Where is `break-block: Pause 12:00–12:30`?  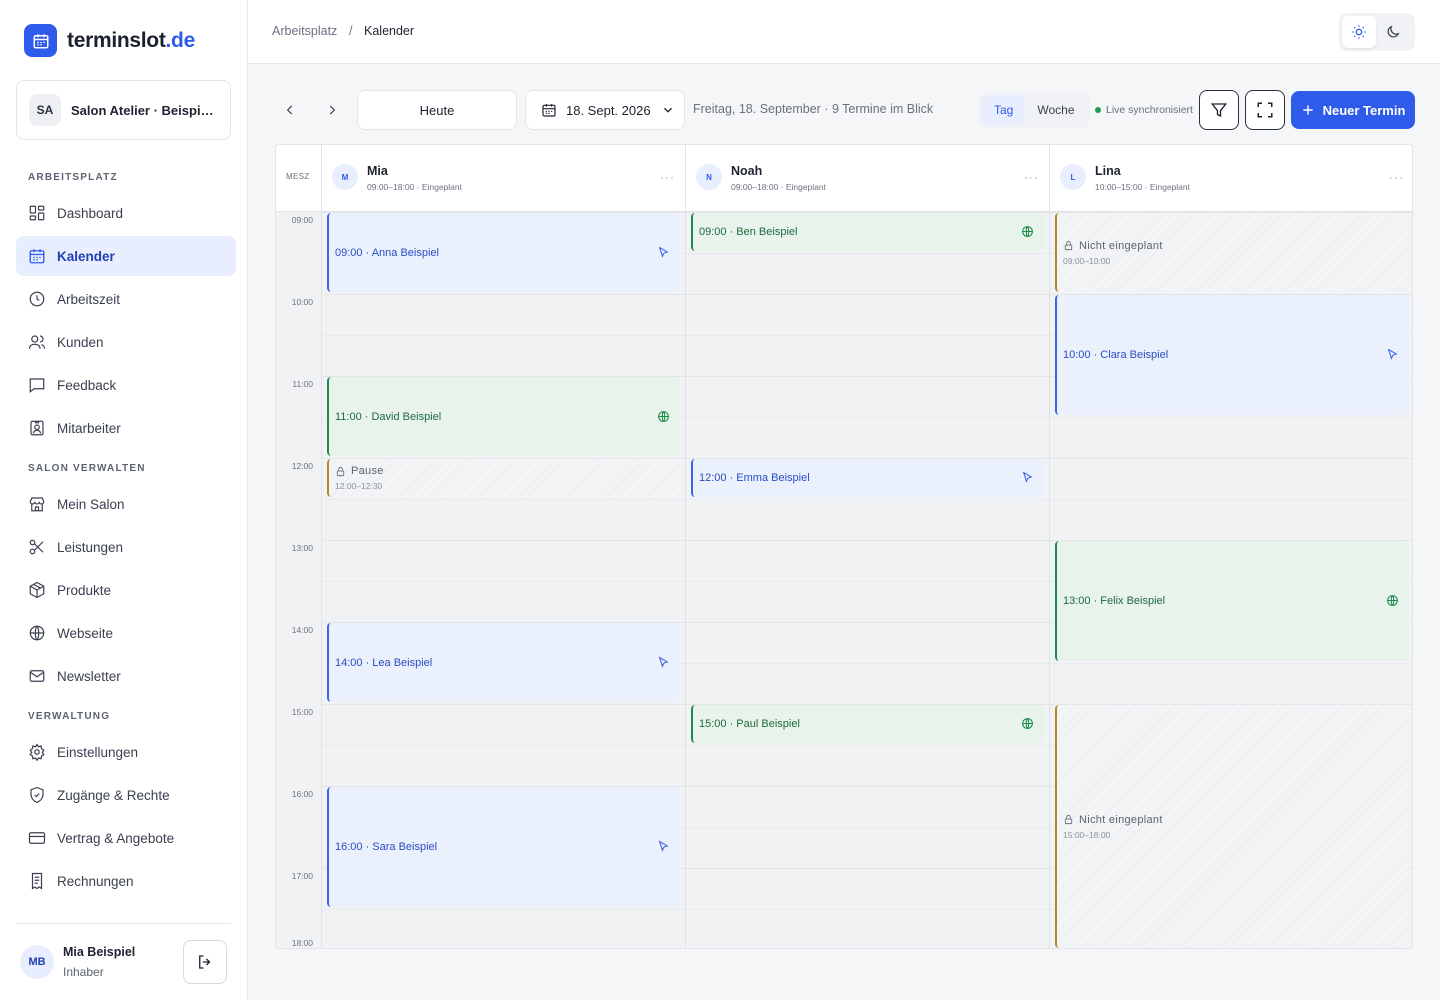 break-block: Pause 12:00–12:30 is located at coordinates (503, 478).